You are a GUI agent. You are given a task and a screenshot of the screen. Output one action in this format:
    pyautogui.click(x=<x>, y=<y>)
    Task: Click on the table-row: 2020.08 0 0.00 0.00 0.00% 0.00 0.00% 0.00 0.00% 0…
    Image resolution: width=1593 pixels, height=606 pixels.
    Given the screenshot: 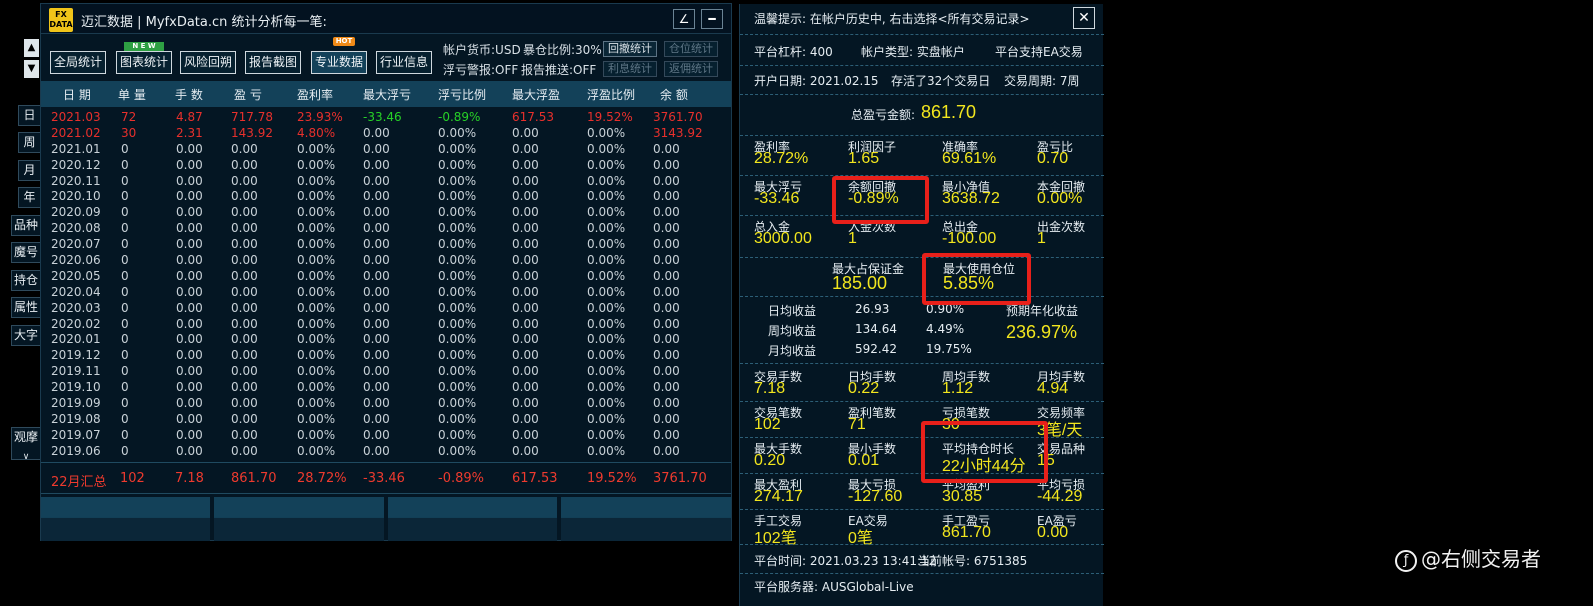 What is the action you would take?
    pyautogui.click(x=386, y=228)
    